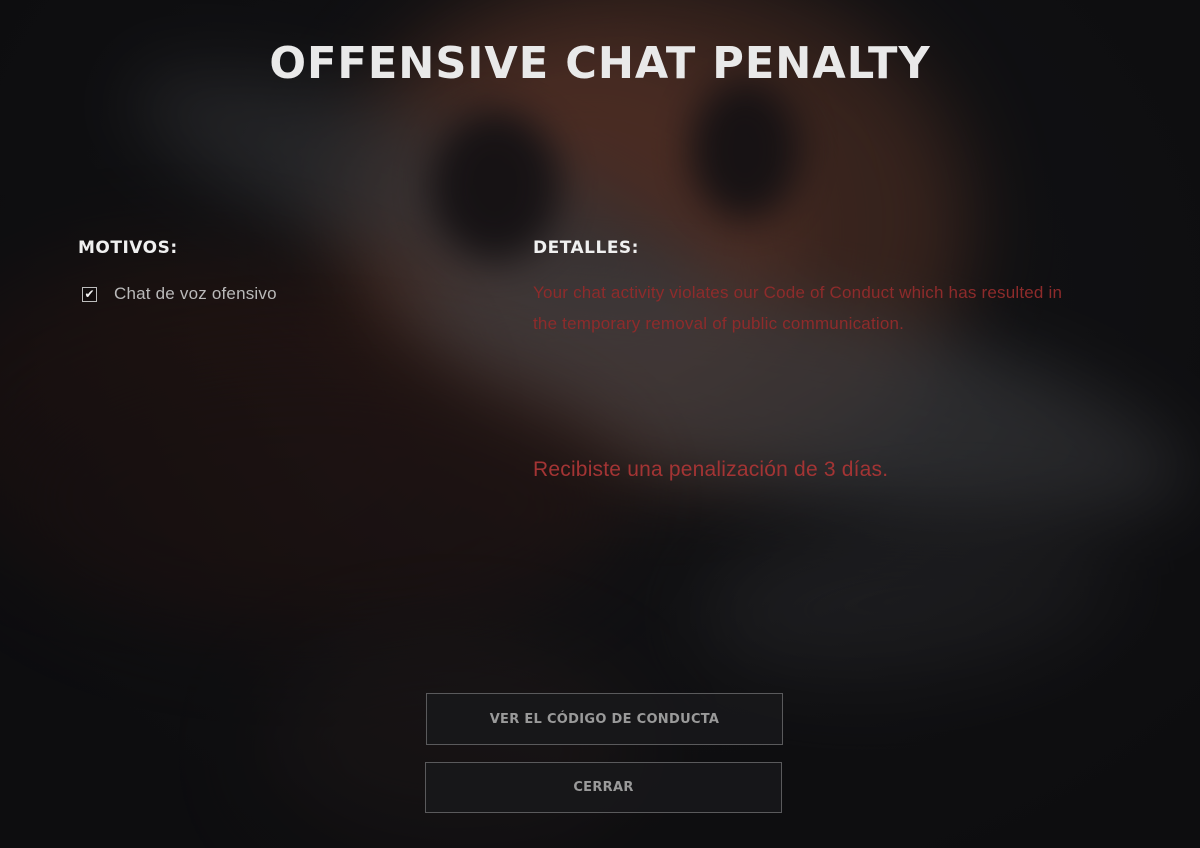  What do you see at coordinates (586, 248) in the screenshot?
I see `details-heading: DETALLES:` at bounding box center [586, 248].